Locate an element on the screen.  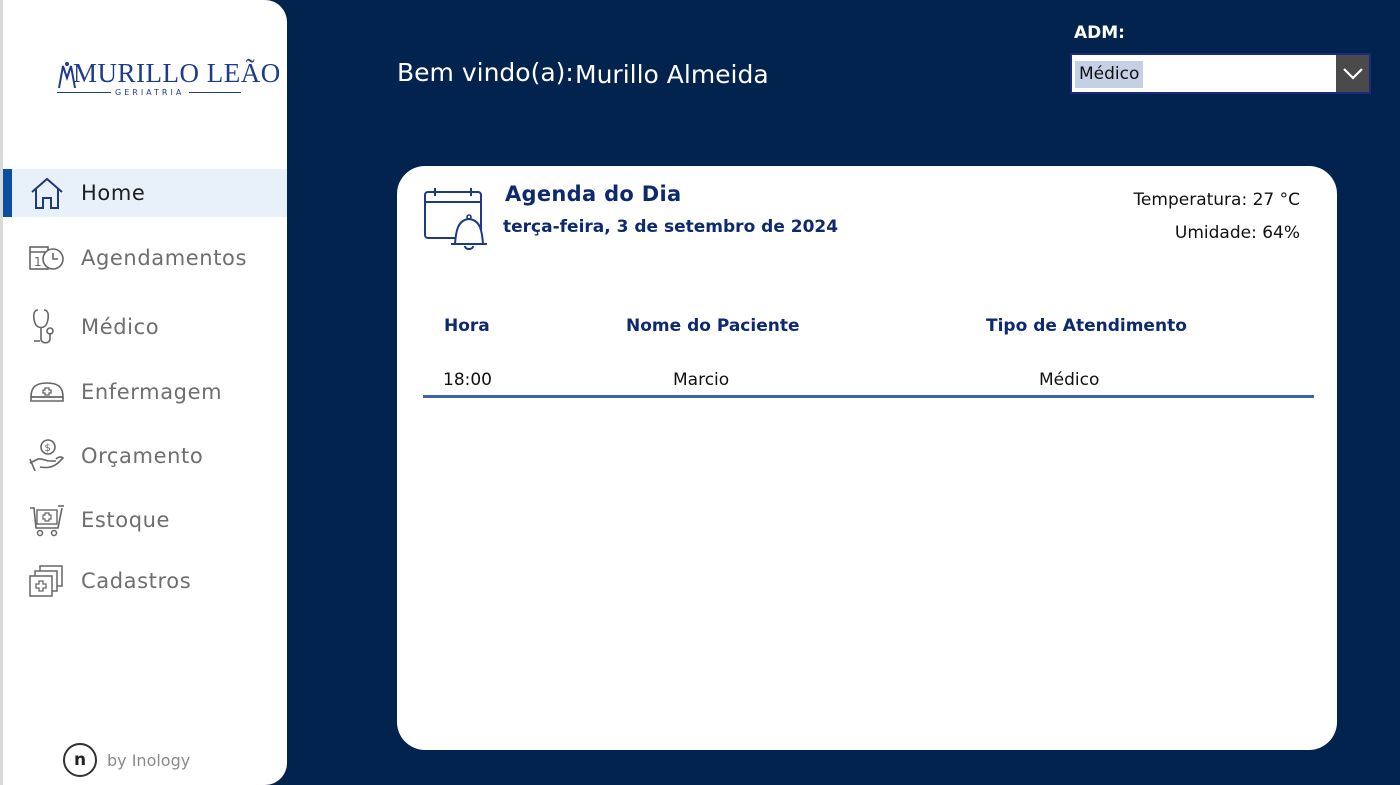
home-icon is located at coordinates (47, 193).